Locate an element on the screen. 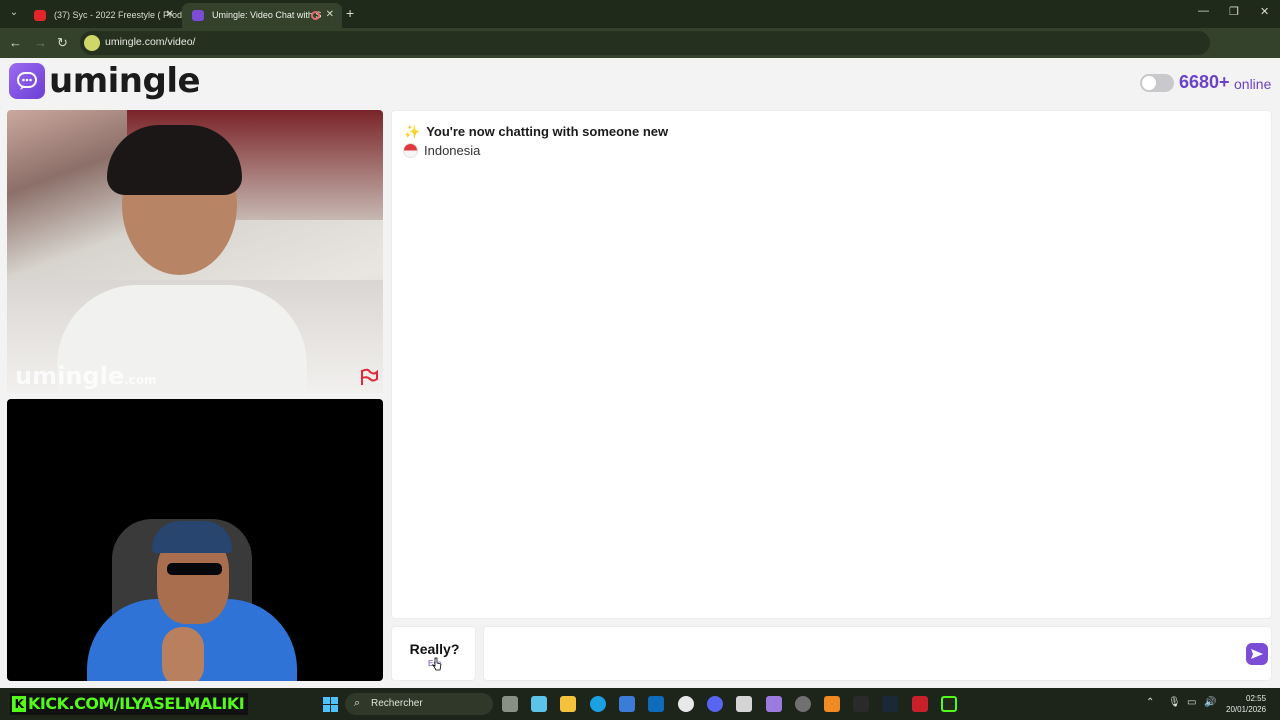  chrome-icon is located at coordinates (686, 704).